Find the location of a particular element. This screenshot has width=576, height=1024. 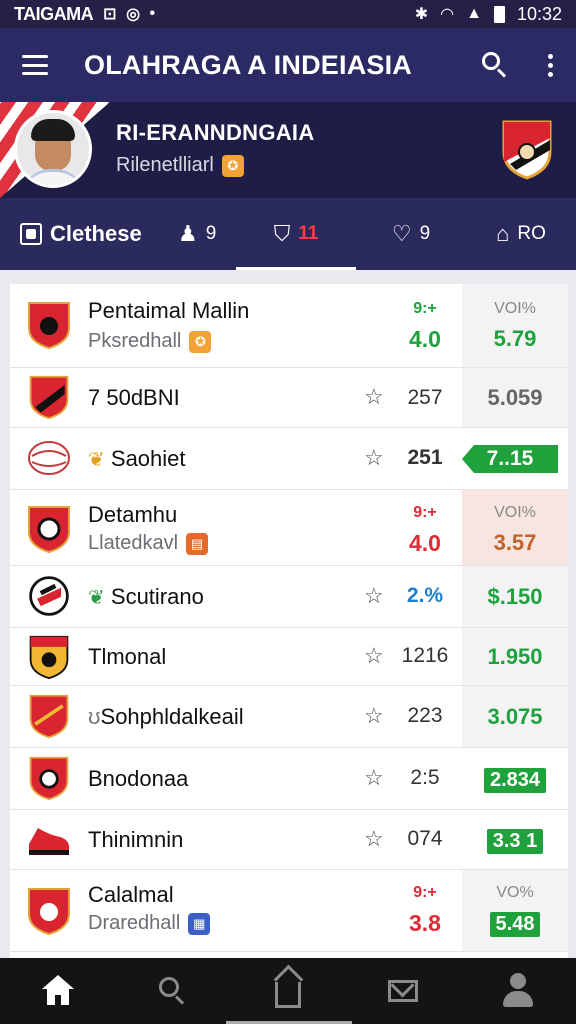

news-icon is located at coordinates (31, 234).